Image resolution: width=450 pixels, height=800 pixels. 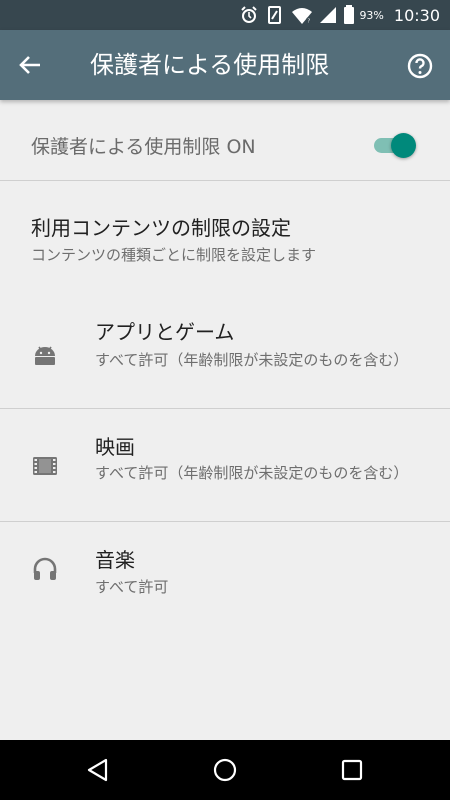 What do you see at coordinates (115, 560) in the screenshot?
I see `list-item-title: 音楽` at bounding box center [115, 560].